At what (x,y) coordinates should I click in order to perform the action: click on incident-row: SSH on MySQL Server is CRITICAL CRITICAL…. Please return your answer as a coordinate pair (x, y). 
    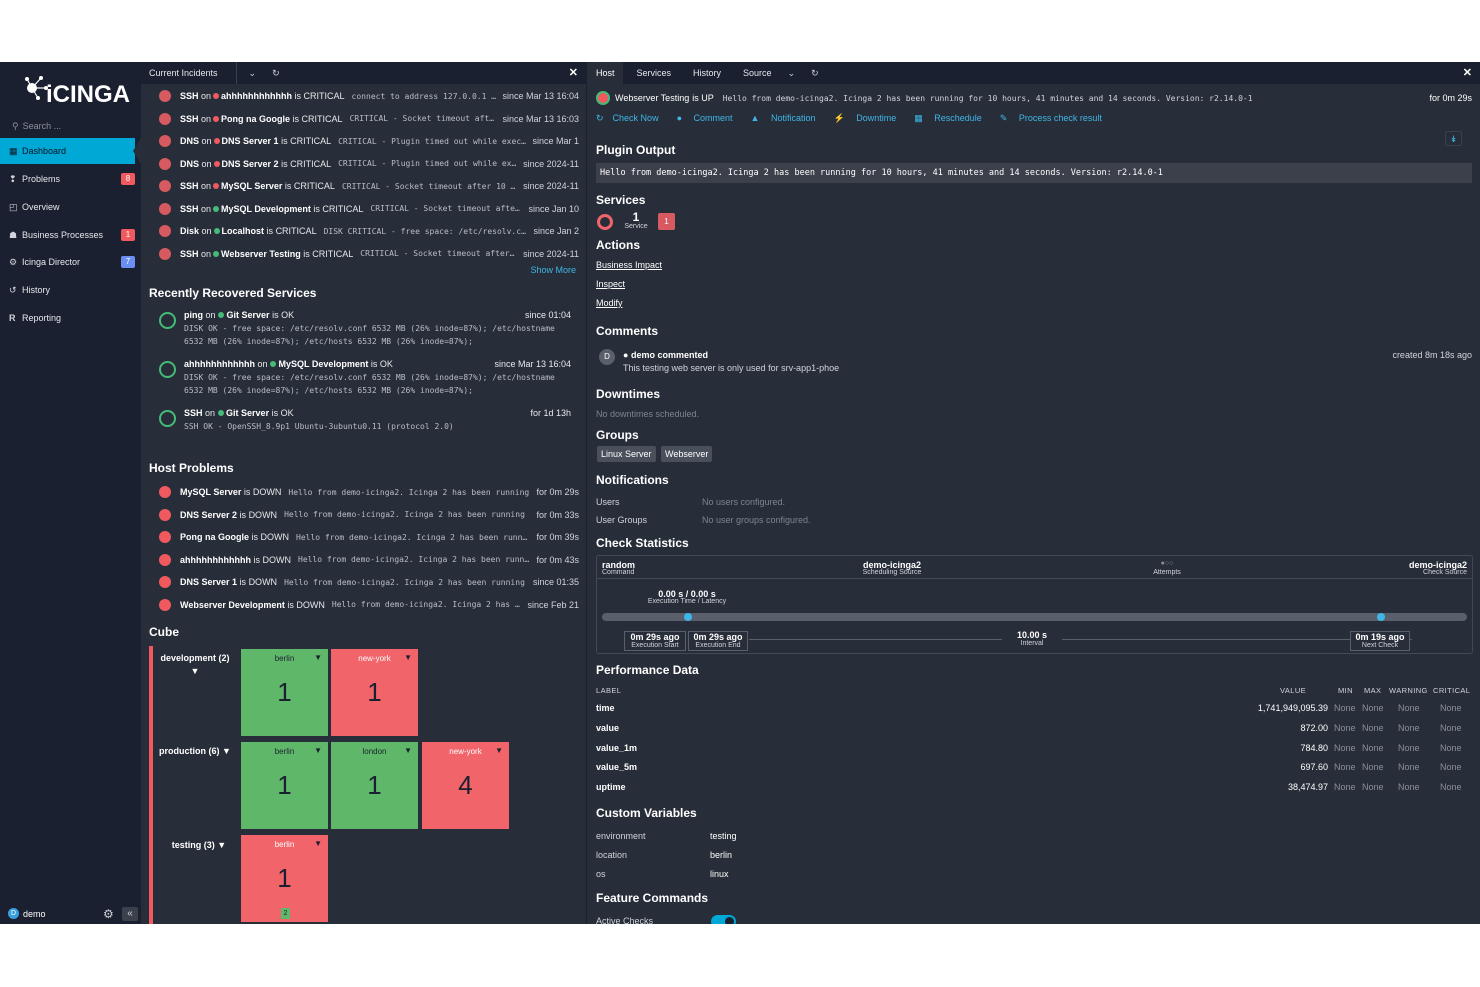
    Looking at the image, I should click on (369, 186).